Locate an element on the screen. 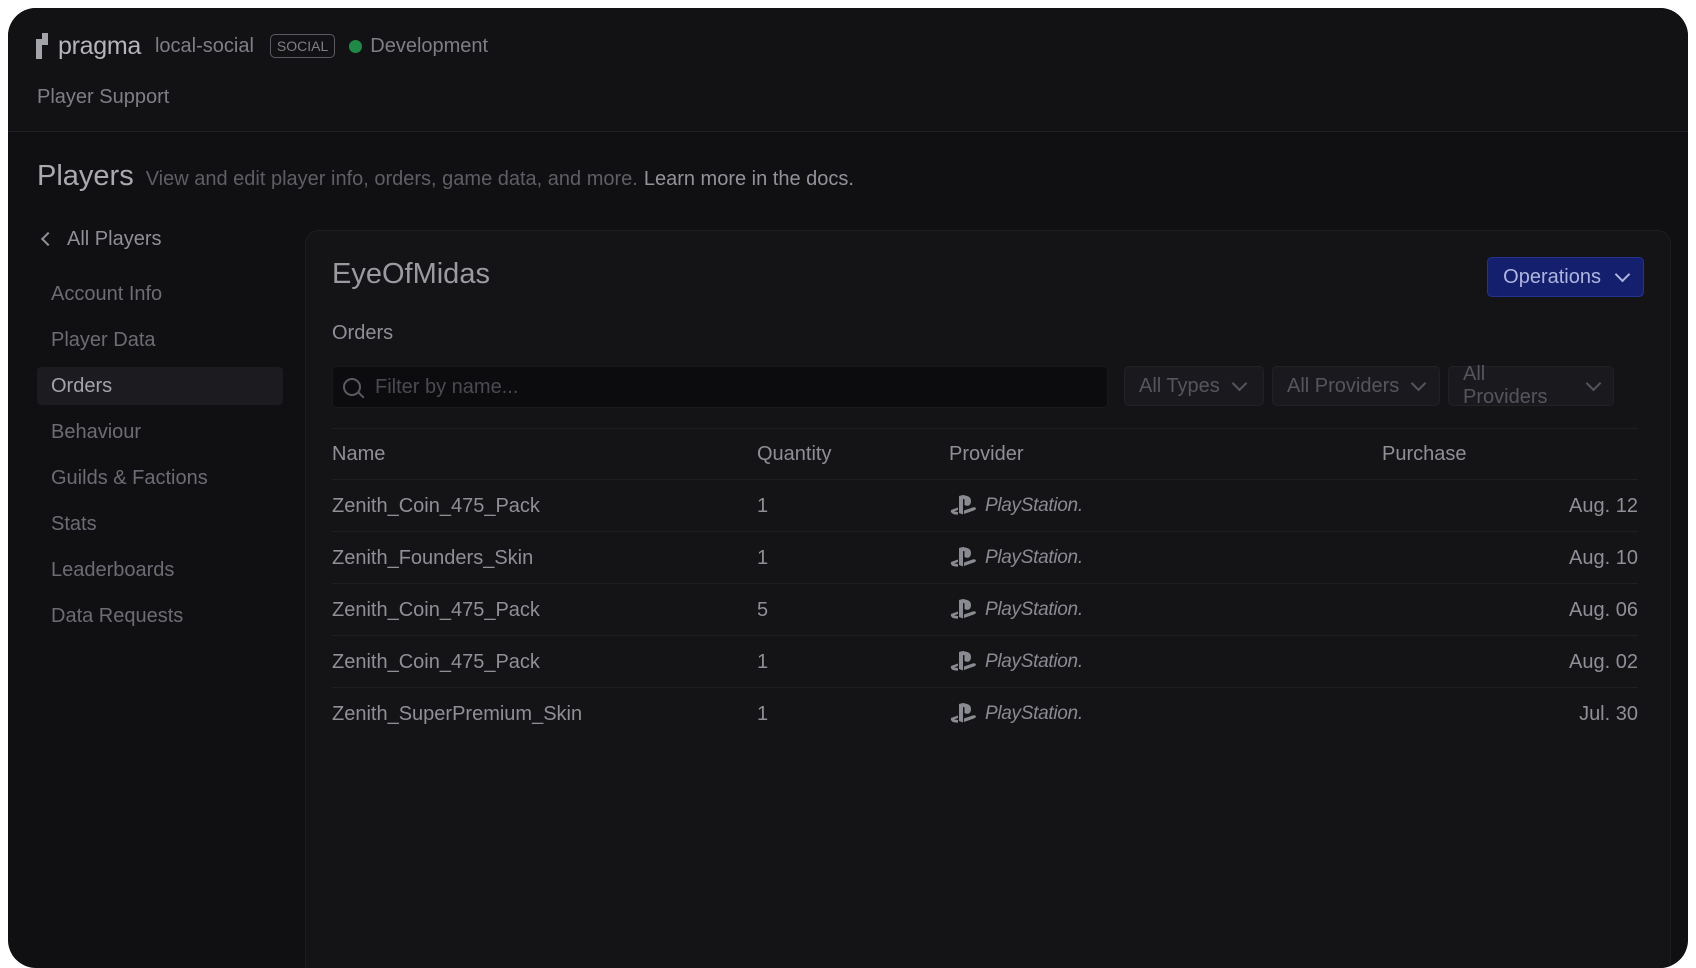 This screenshot has height=968, width=1696. order-purchase-date: Aug. 10 is located at coordinates (1603, 558).